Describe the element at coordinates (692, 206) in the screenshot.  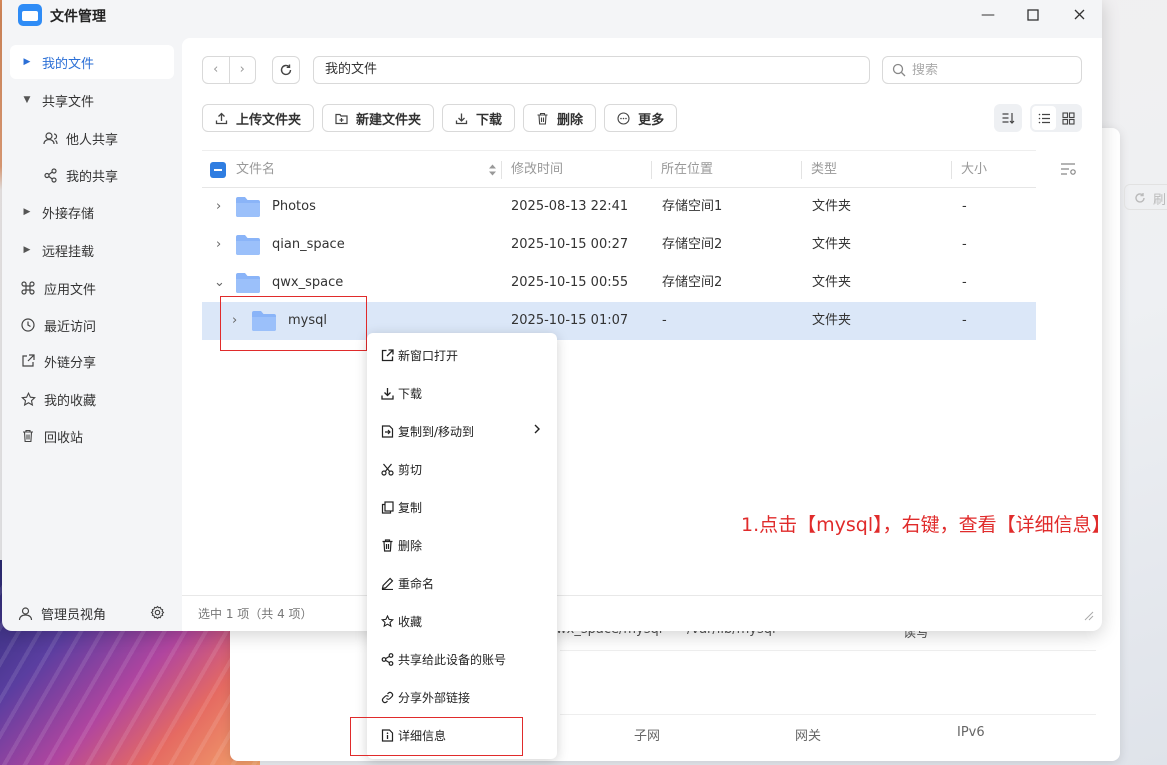
I see `row-location: 存储空间1` at that location.